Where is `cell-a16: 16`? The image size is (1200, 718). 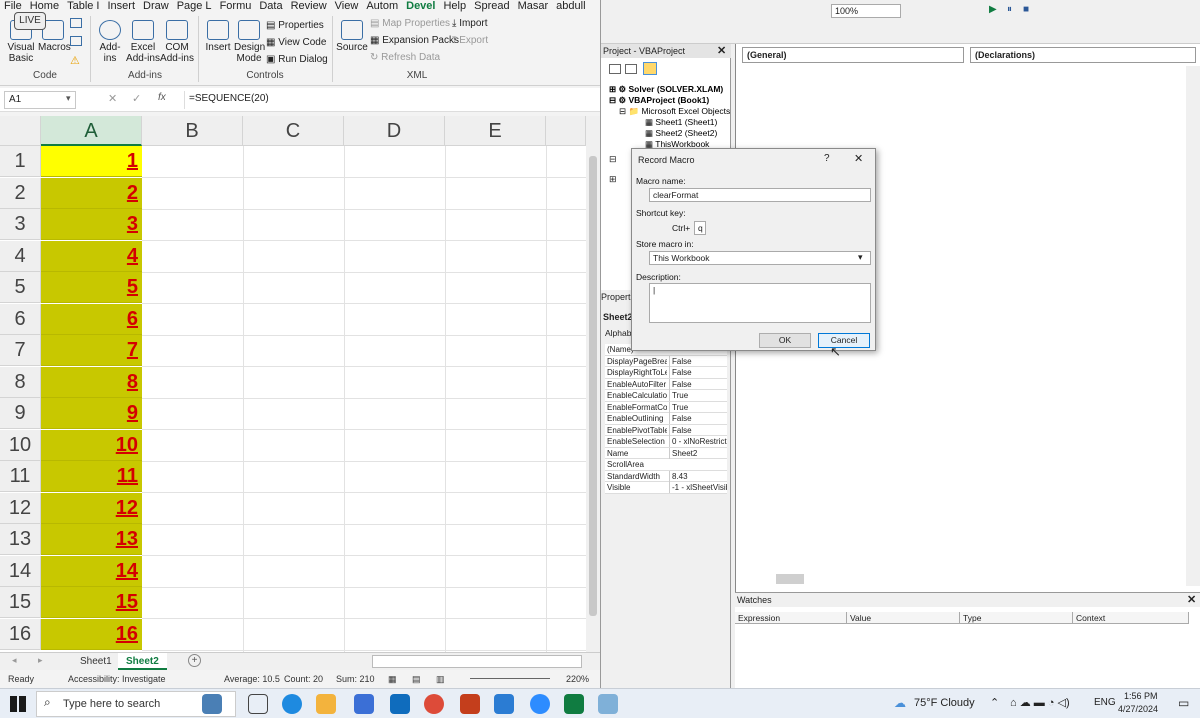 cell-a16: 16 is located at coordinates (91, 634).